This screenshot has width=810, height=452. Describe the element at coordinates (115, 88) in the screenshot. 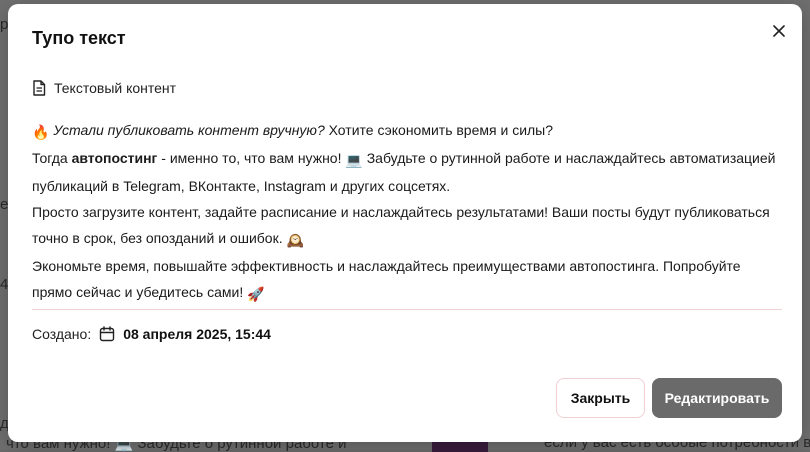

I see `content-type-label: Текстовый контент` at that location.